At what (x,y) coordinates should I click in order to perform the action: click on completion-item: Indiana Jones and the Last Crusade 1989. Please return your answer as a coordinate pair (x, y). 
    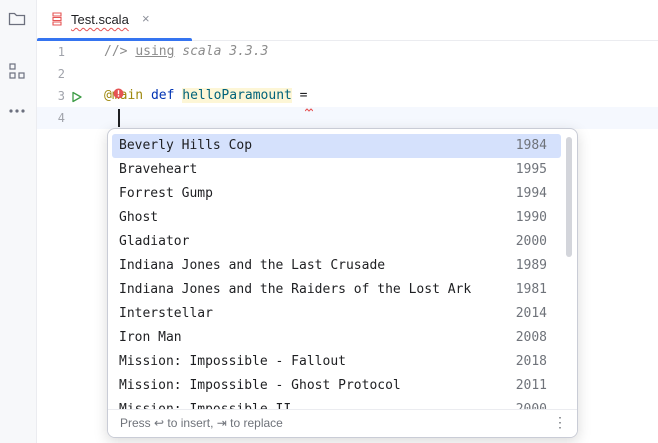
    Looking at the image, I should click on (336, 266).